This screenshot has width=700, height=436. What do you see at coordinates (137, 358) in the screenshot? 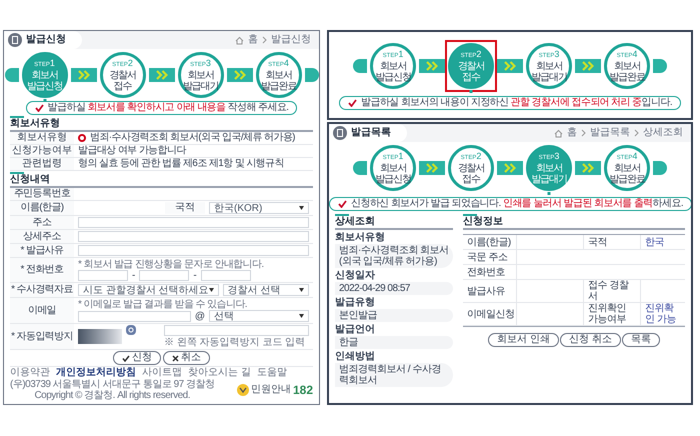
I see `submit-button: 신청` at bounding box center [137, 358].